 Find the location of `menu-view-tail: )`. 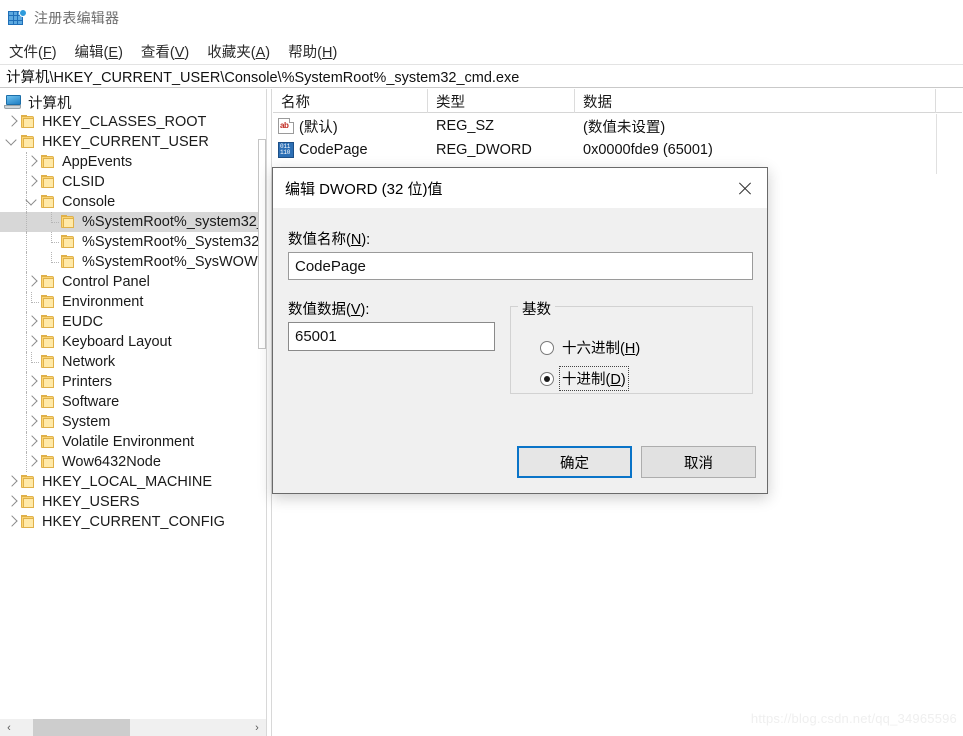

menu-view-tail: ) is located at coordinates (187, 52).